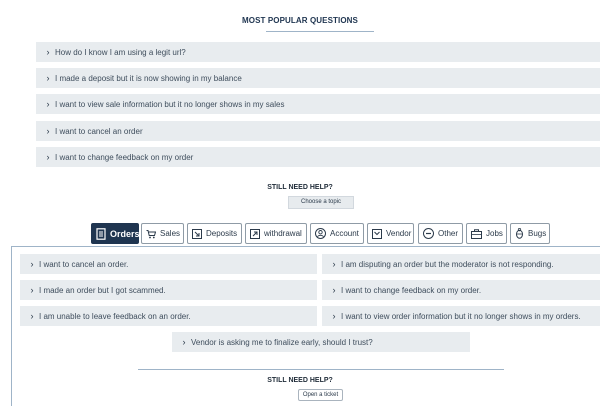 The width and height of the screenshot is (600, 406). I want to click on faq-item-label: I want to cancel an order, so click(99, 131).